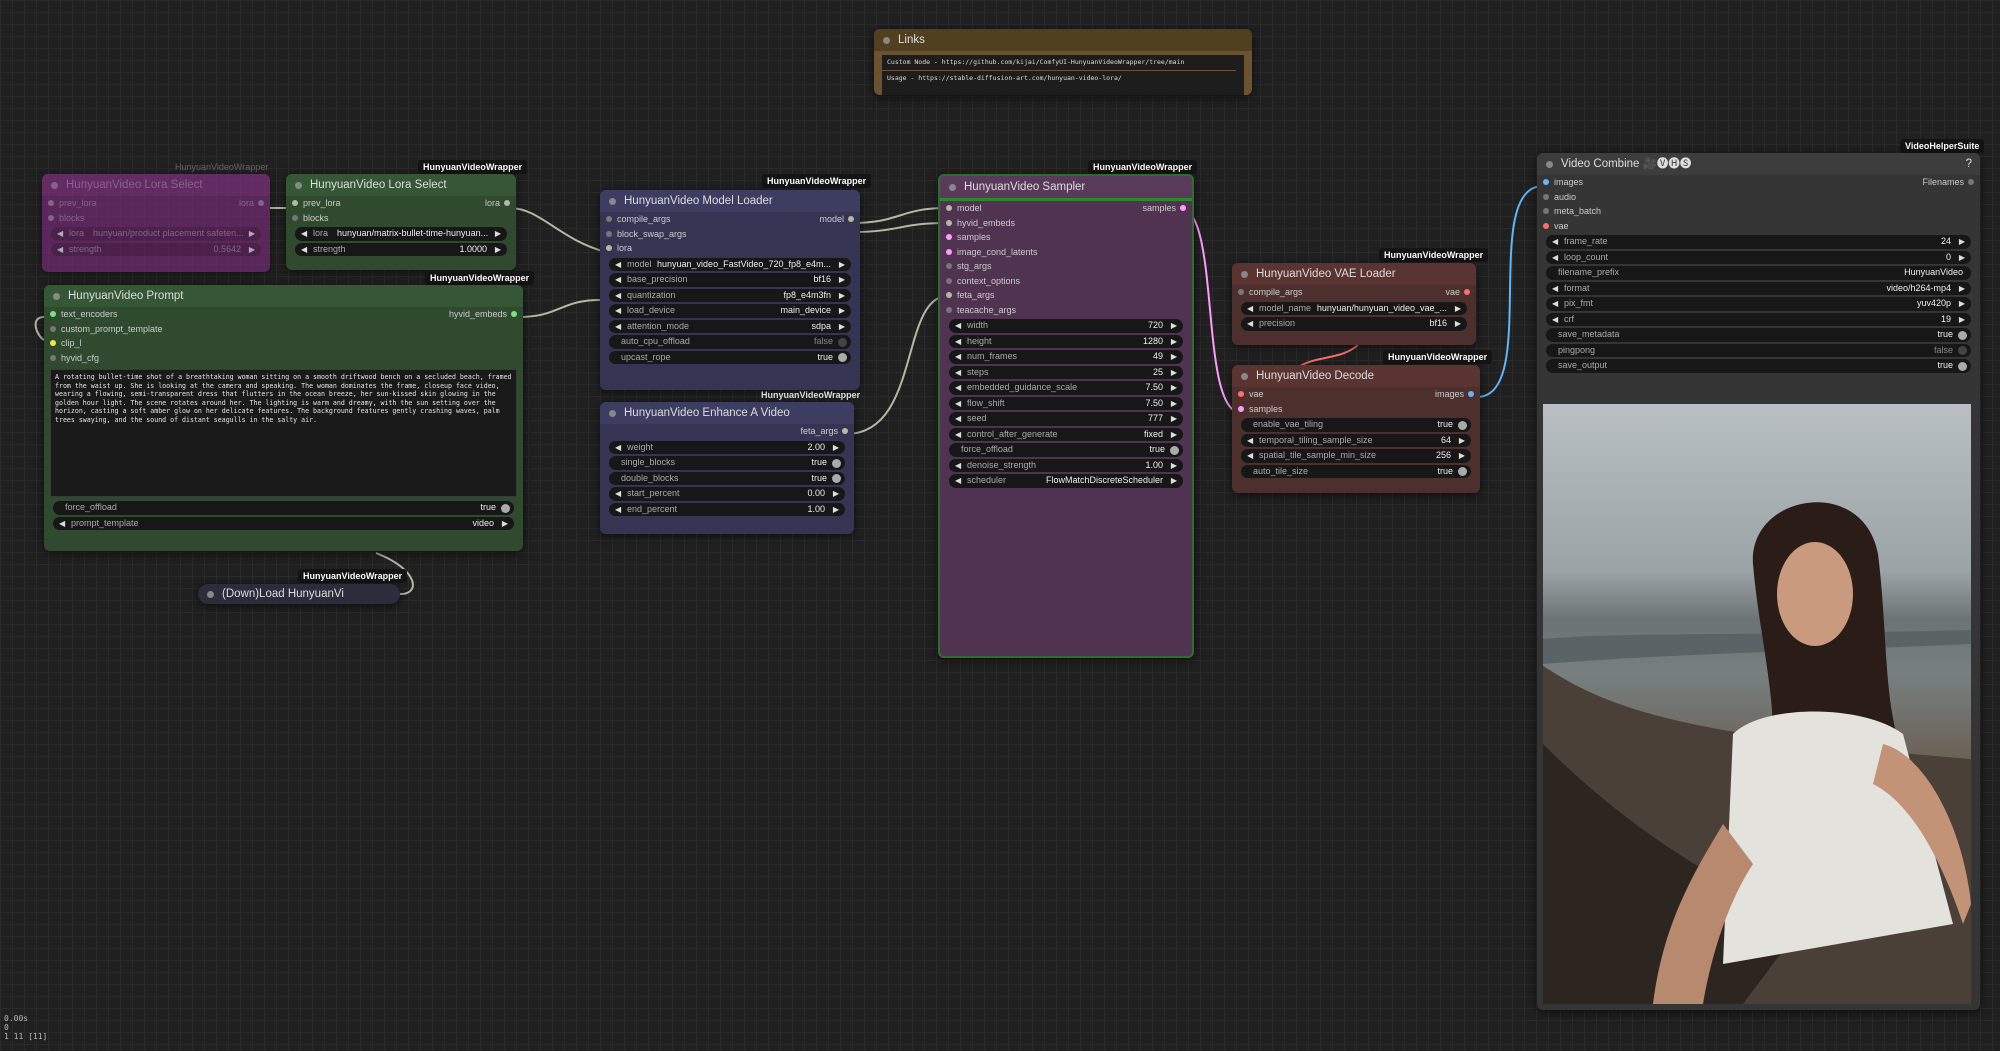 Image resolution: width=2000 pixels, height=1051 pixels. I want to click on prompt-template-combo: ◀ prompt_template video ▶, so click(283, 523).